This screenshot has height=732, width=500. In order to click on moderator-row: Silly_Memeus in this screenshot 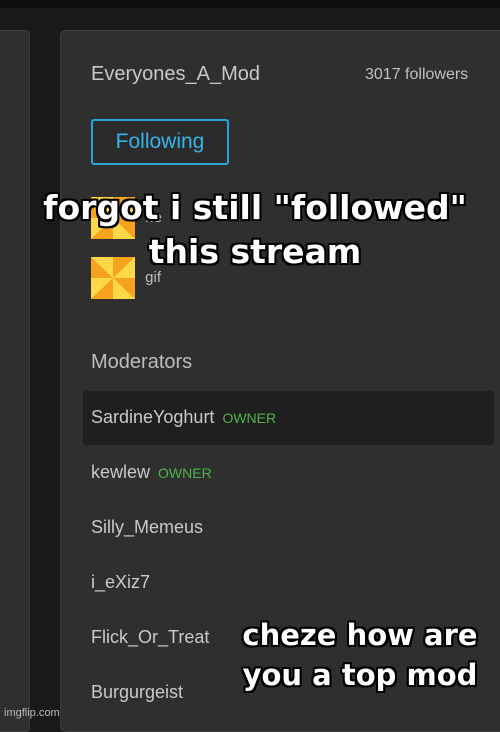, I will do `click(288, 528)`.